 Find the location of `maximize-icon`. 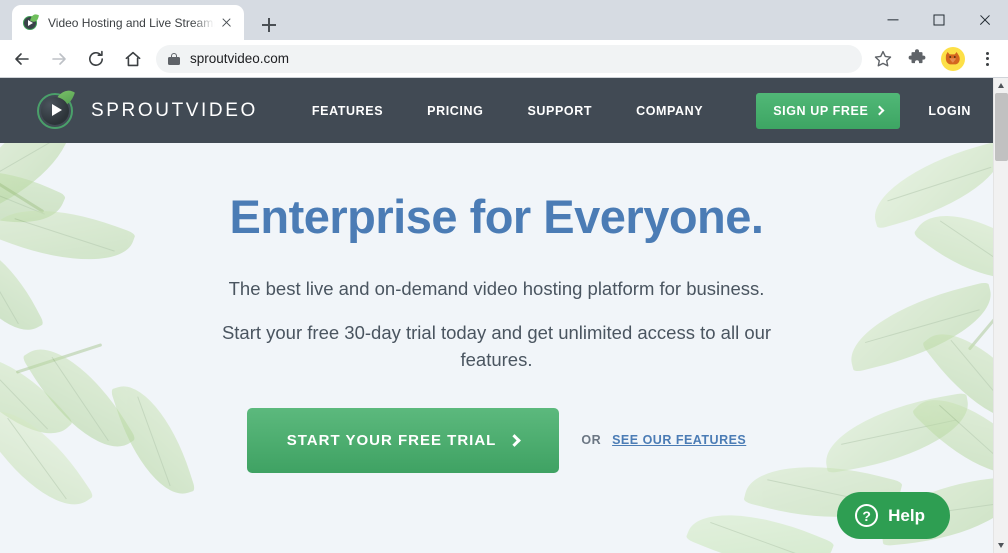

maximize-icon is located at coordinates (939, 20).